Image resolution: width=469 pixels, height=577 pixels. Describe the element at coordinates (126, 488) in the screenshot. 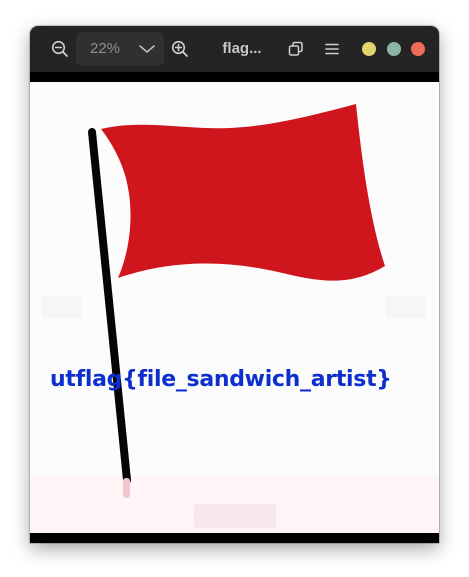

I see `flag-pole-tip` at that location.